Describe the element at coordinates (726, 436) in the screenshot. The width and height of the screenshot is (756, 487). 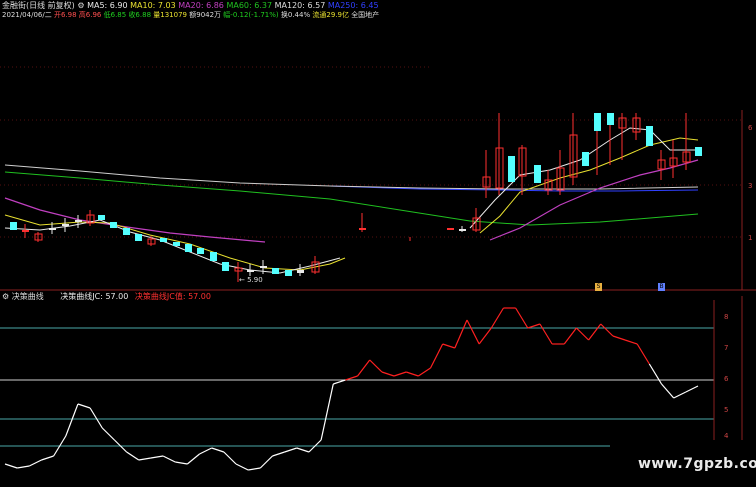
I see `ind-axis-4: 4` at that location.